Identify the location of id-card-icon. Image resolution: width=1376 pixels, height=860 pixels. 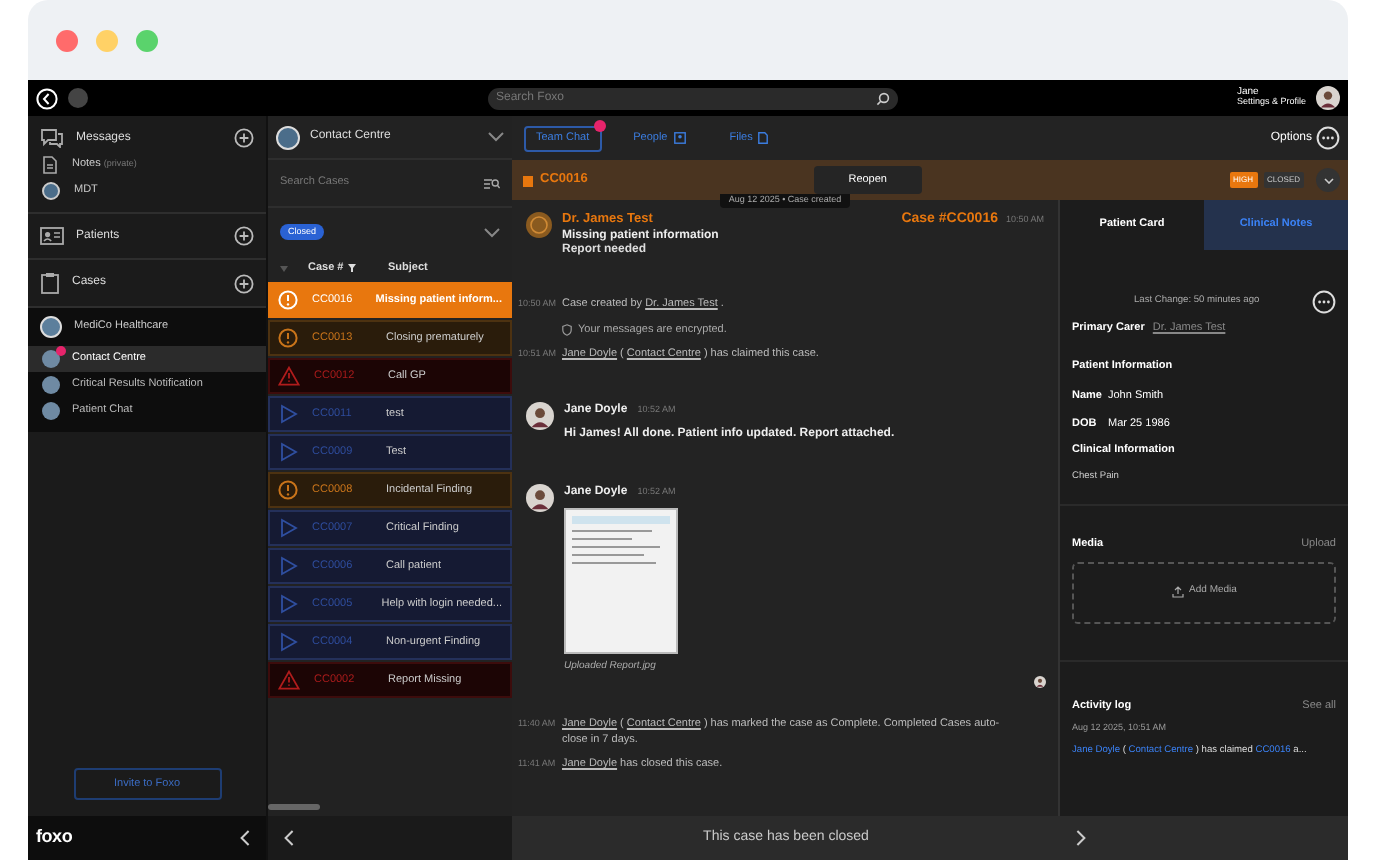
(52, 236).